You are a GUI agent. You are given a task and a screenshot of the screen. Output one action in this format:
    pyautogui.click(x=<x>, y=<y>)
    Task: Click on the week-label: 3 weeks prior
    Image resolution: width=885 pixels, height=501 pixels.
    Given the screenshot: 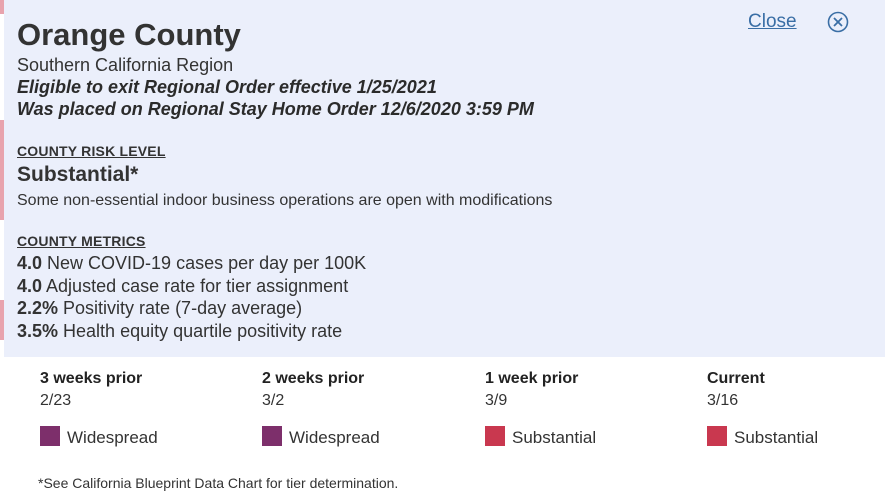 What is the action you would take?
    pyautogui.click(x=91, y=378)
    